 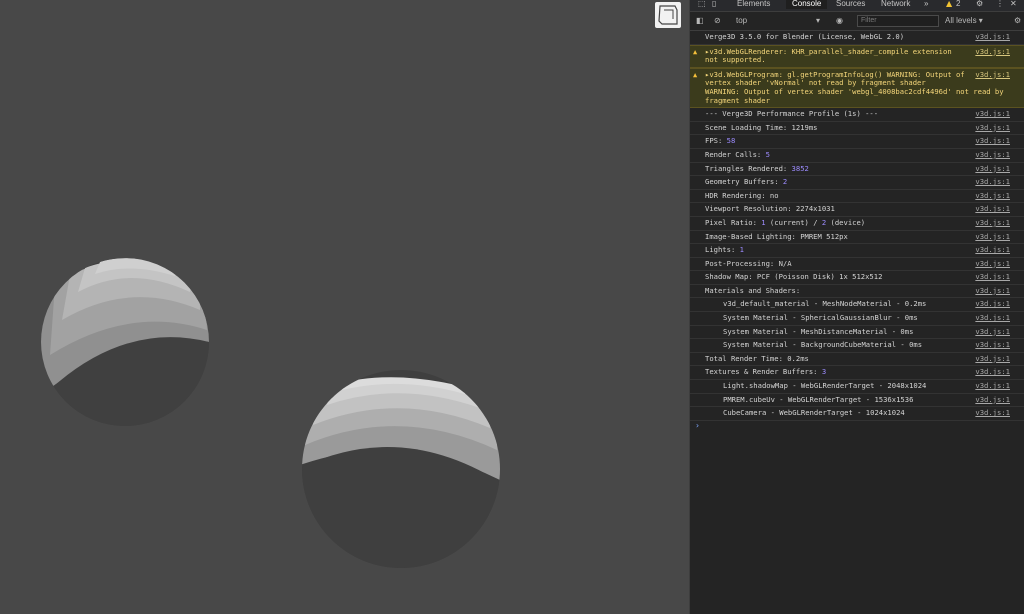 I want to click on tab-elements: Elements, so click(x=753, y=4).